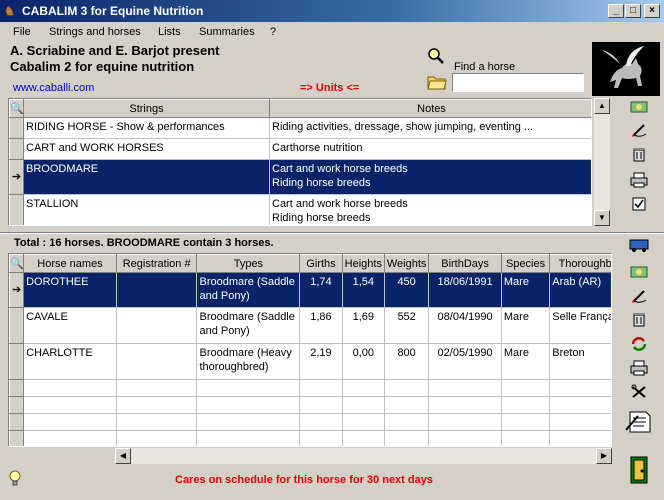 Image resolution: width=664 pixels, height=500 pixels. Describe the element at coordinates (633, 11) in the screenshot. I see `maximize-button: □` at that location.